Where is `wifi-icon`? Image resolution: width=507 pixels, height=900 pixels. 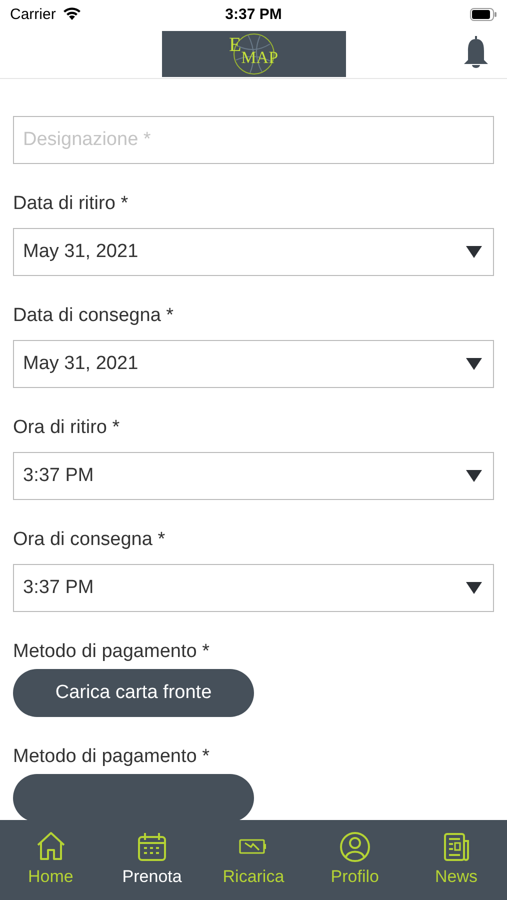
wifi-icon is located at coordinates (72, 14).